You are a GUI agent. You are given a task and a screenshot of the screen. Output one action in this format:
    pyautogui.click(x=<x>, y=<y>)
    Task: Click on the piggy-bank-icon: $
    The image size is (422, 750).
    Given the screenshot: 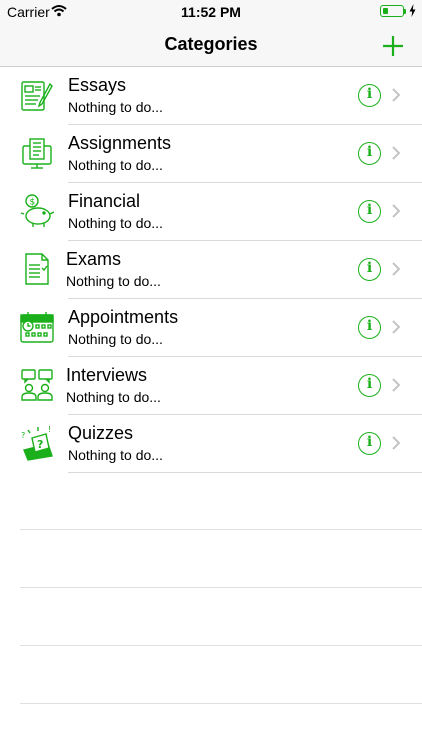 What is the action you would take?
    pyautogui.click(x=37, y=210)
    